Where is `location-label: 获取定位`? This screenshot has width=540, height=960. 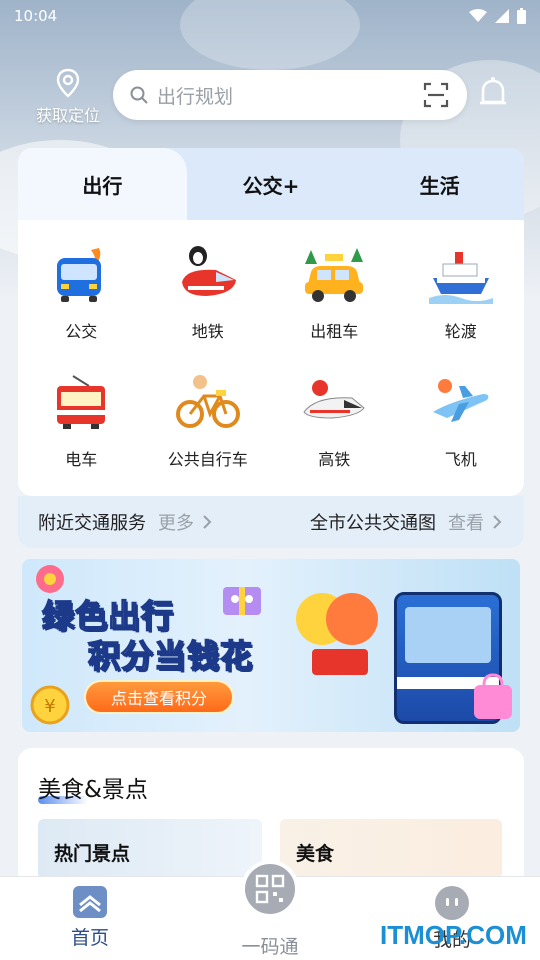 location-label: 获取定位 is located at coordinates (67, 115).